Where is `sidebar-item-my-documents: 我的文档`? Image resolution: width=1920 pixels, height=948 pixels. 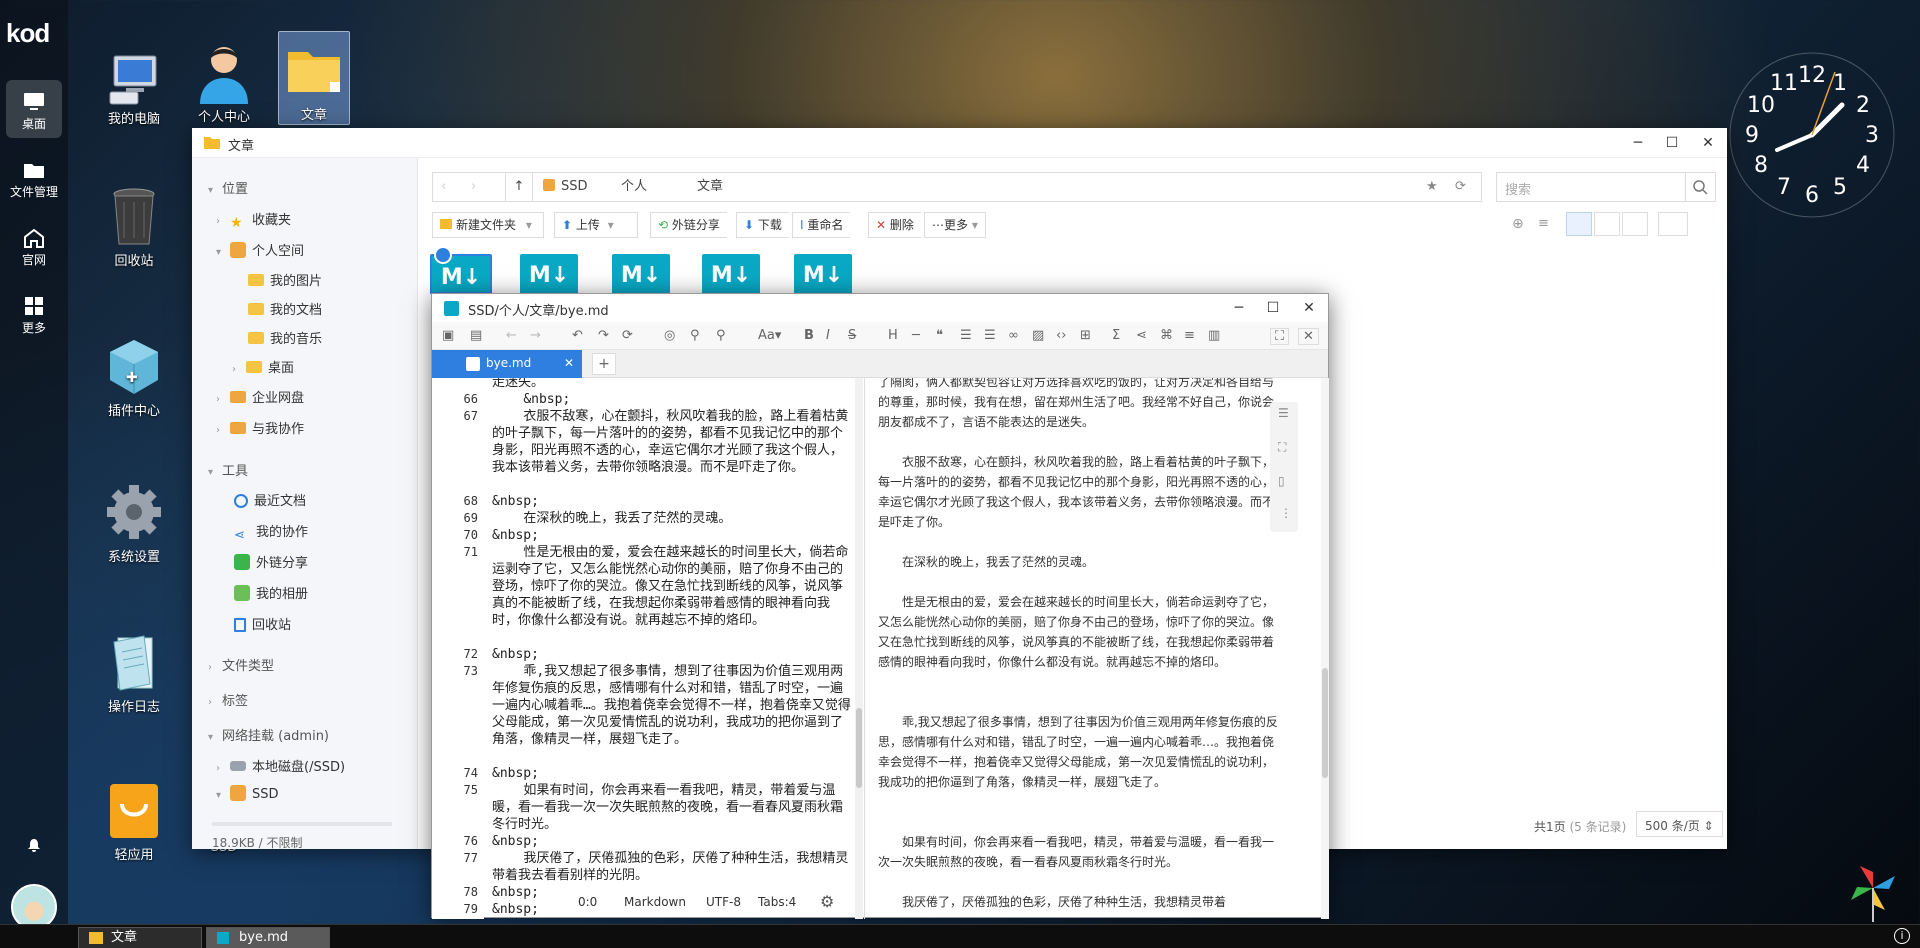
sidebar-item-my-documents: 我的文档 is located at coordinates (285, 308).